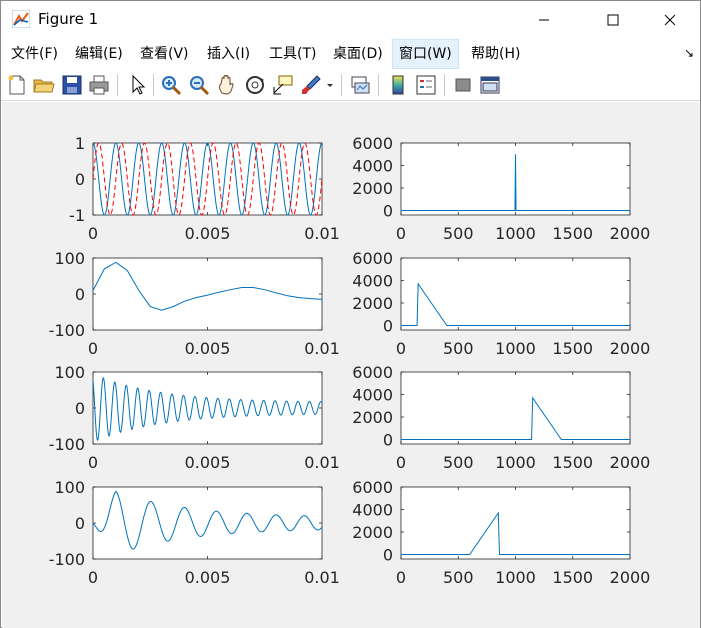 Image resolution: width=701 pixels, height=628 pixels. Describe the element at coordinates (68, 19) in the screenshot. I see `window-title: Figure 1` at that location.